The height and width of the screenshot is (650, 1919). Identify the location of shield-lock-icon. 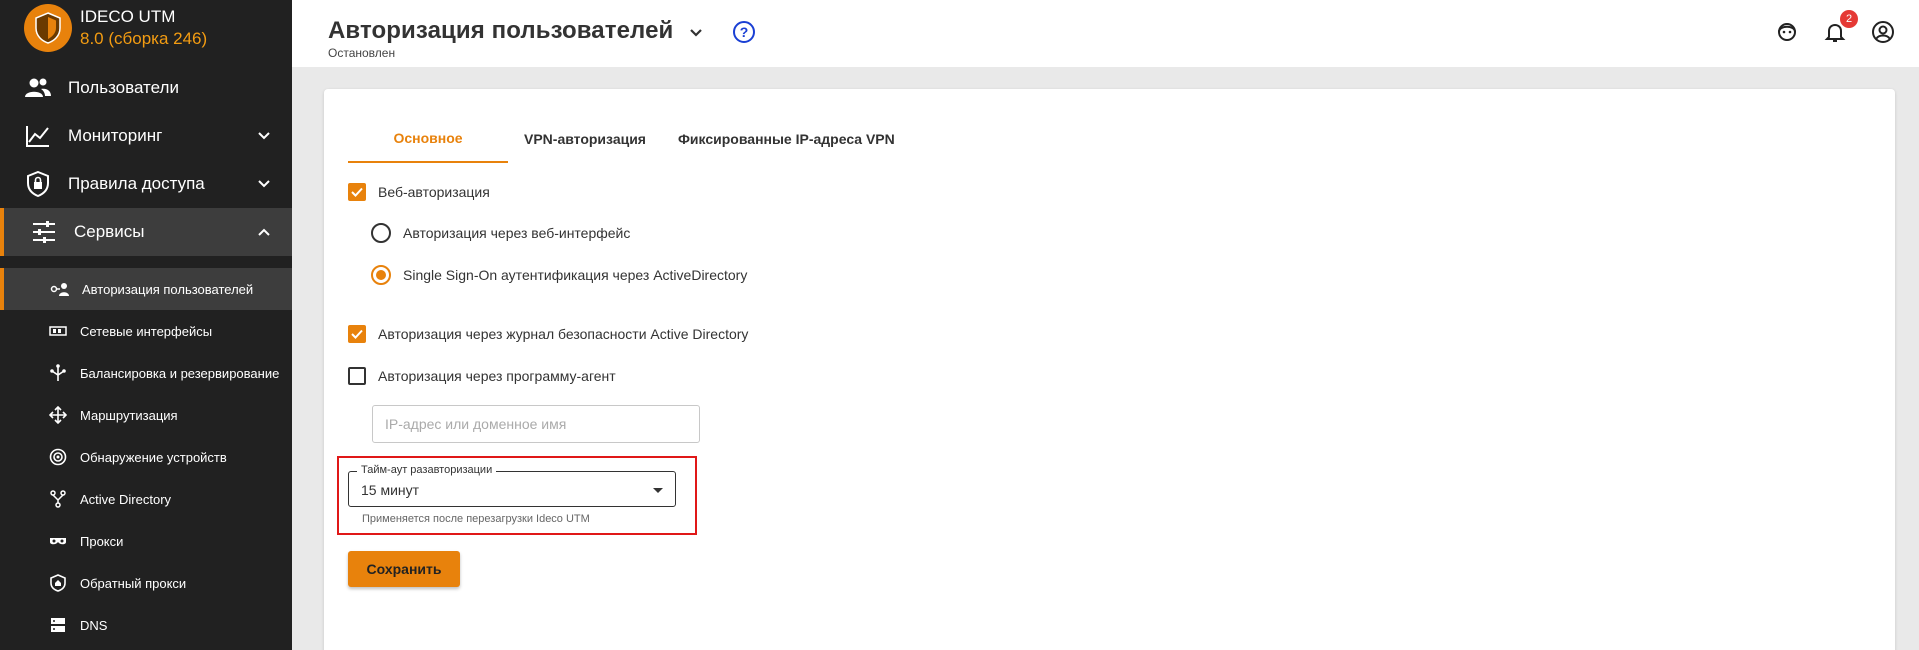
(38, 184).